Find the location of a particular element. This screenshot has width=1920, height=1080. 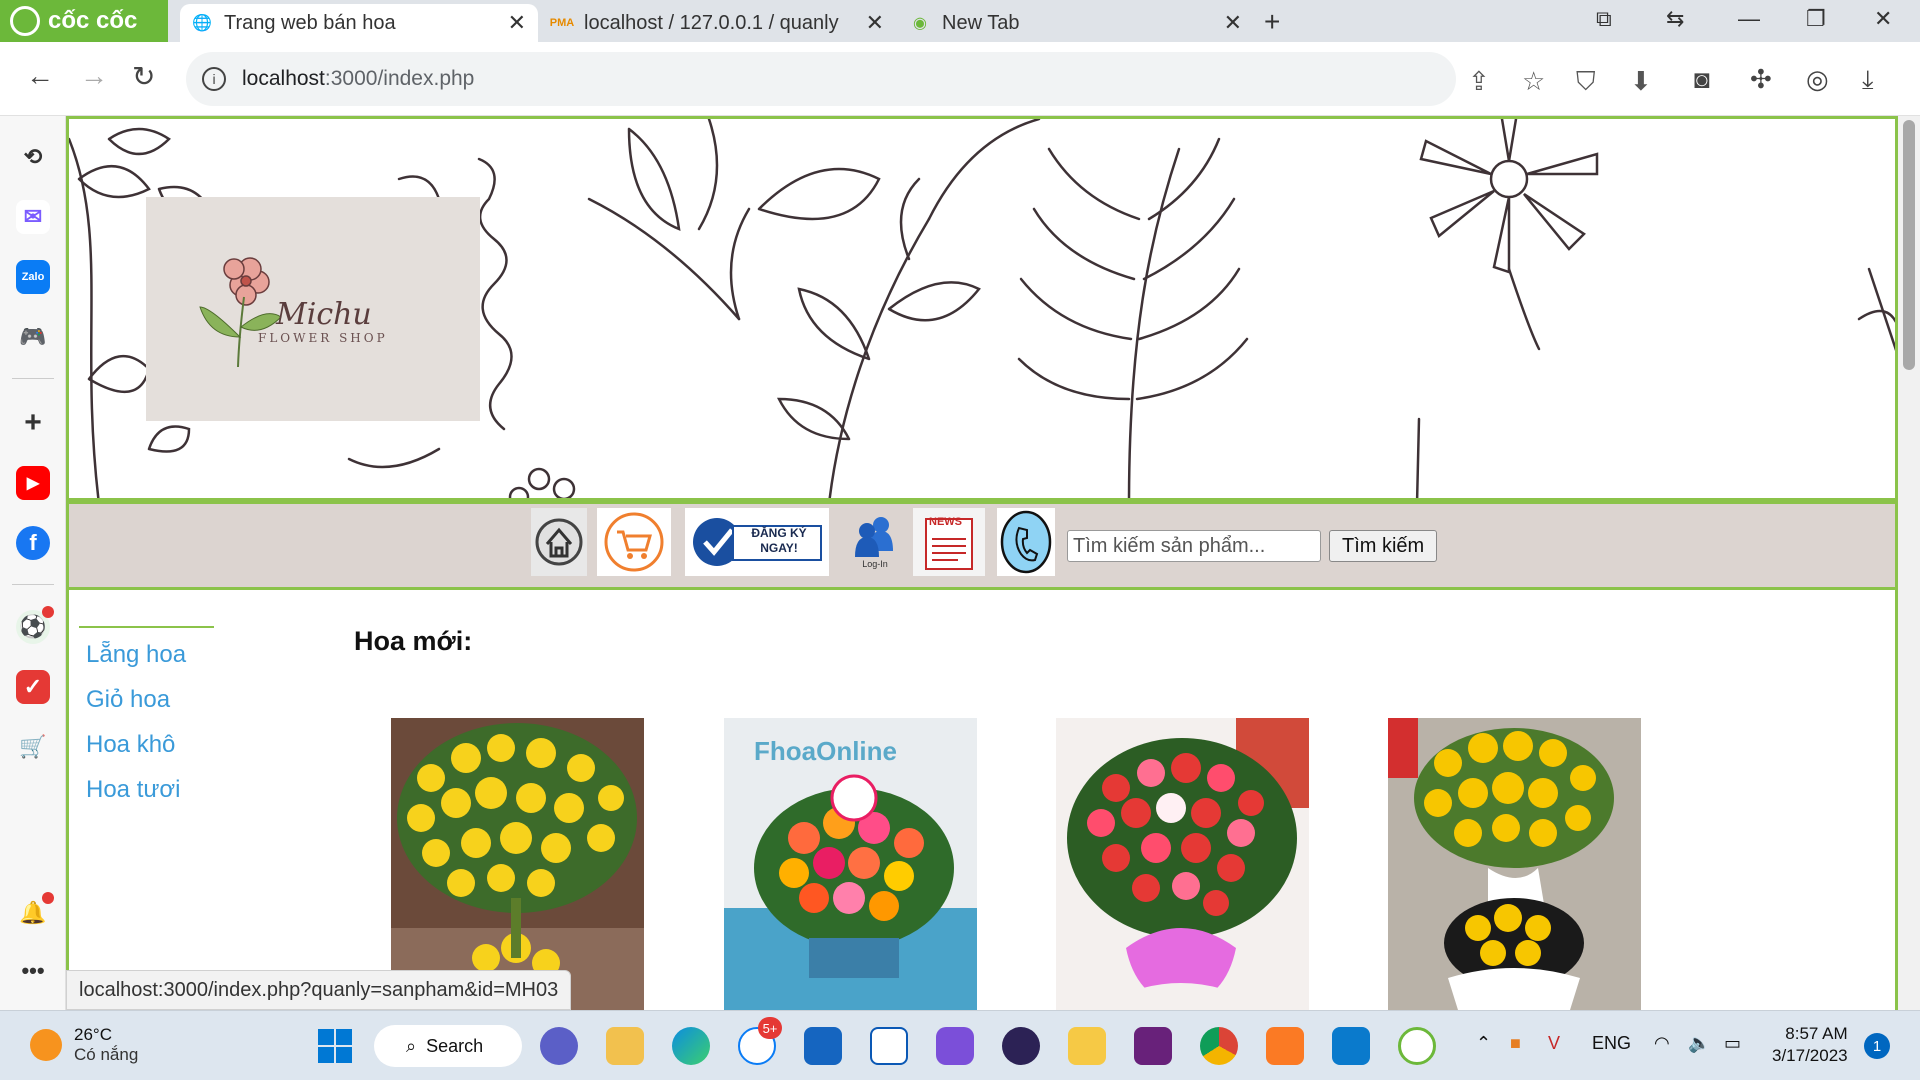

url-path: :3000/index.php is located at coordinates (399, 78).